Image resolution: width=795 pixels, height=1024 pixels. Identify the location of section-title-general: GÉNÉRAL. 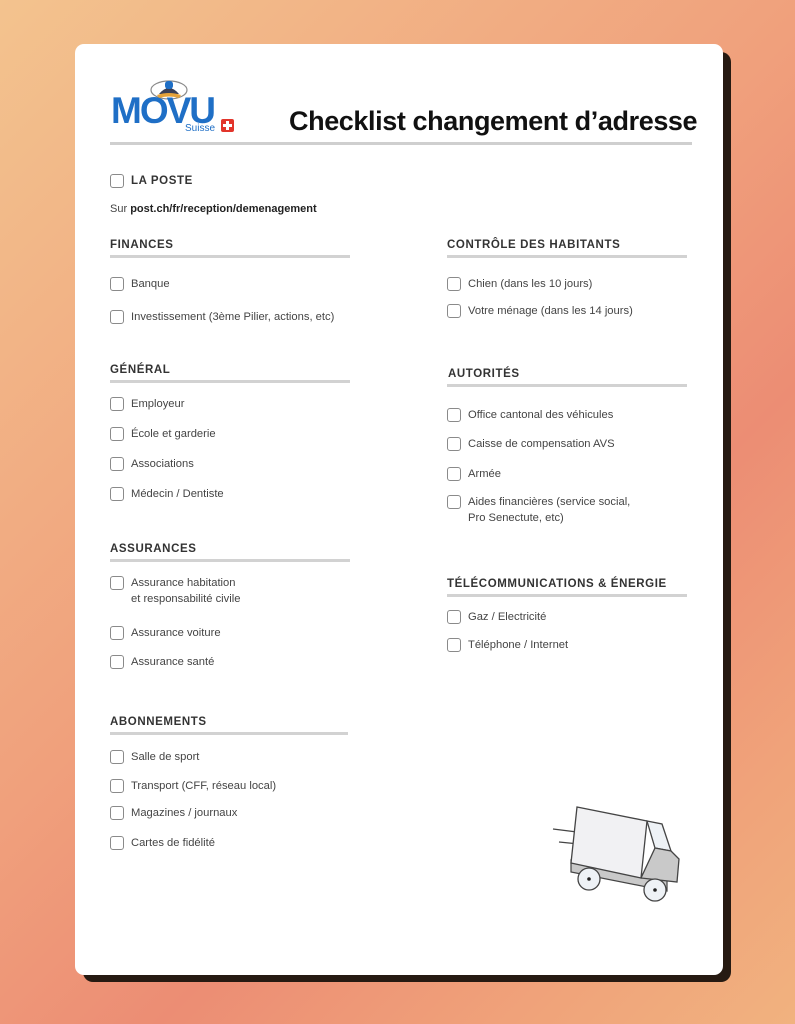
(140, 370).